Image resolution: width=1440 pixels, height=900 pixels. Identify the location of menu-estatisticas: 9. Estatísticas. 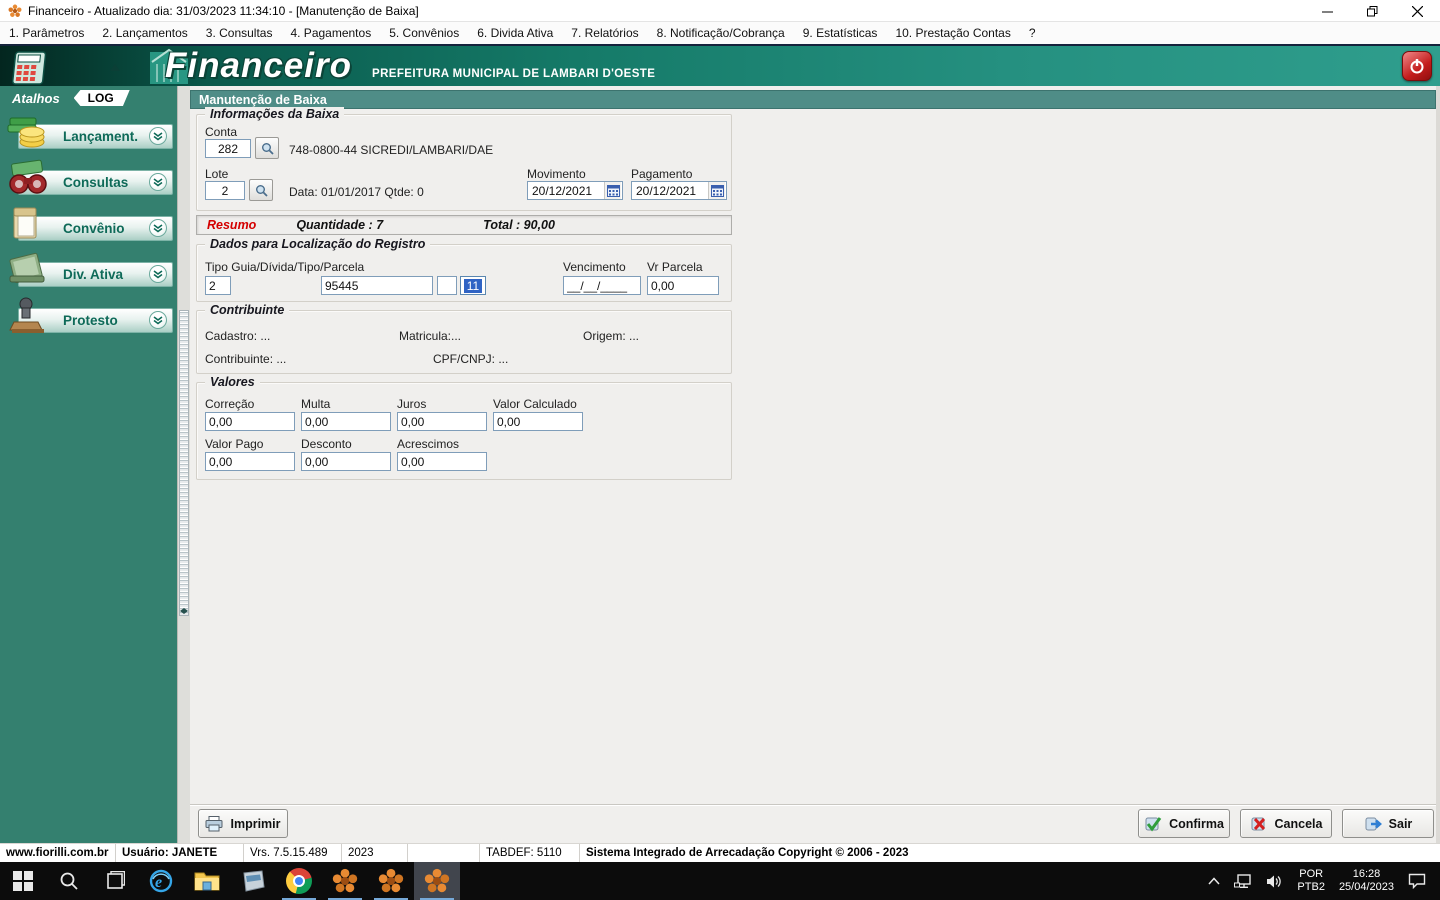
(840, 33).